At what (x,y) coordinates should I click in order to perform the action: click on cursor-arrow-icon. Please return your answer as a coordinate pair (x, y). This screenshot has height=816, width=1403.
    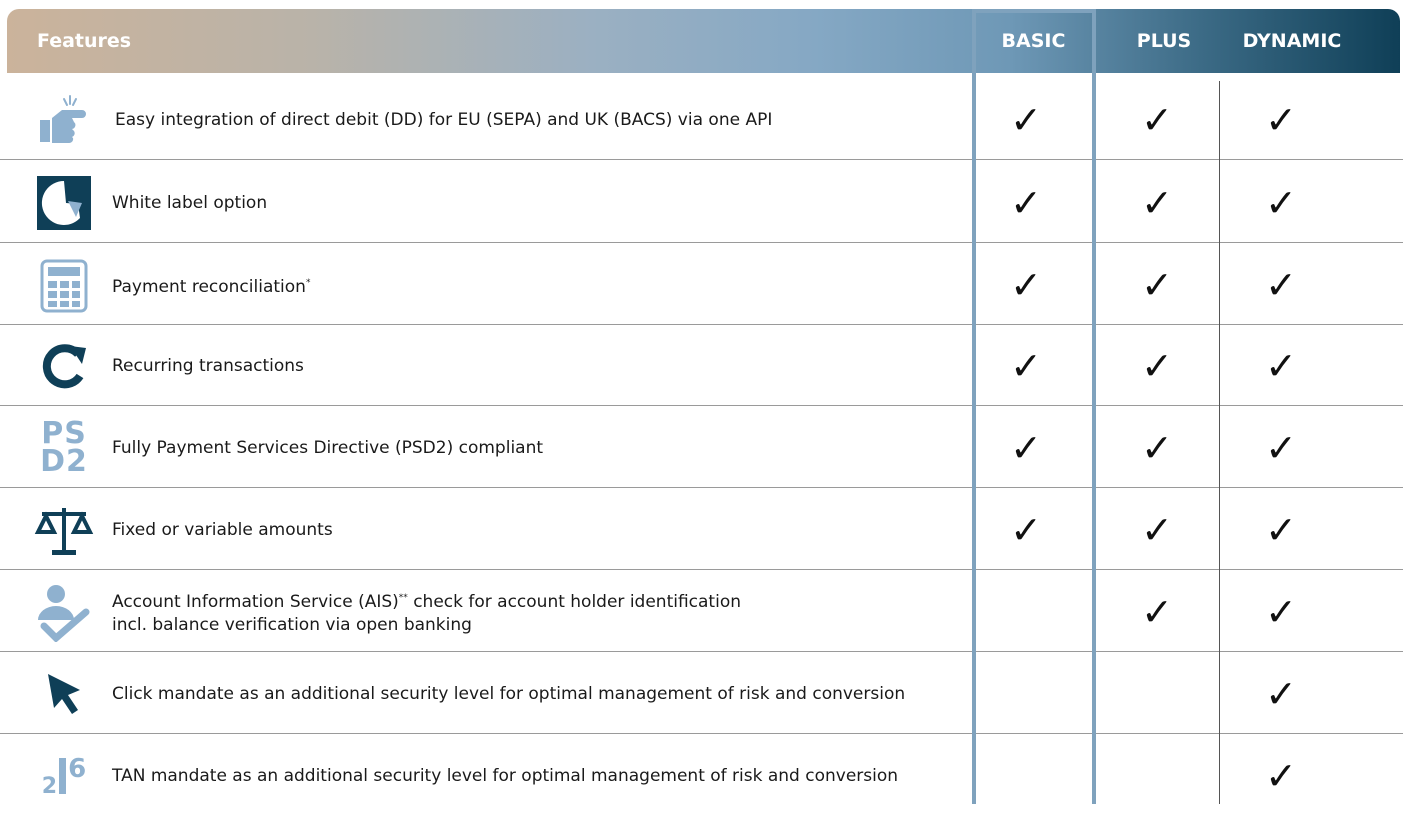
    Looking at the image, I should click on (64, 694).